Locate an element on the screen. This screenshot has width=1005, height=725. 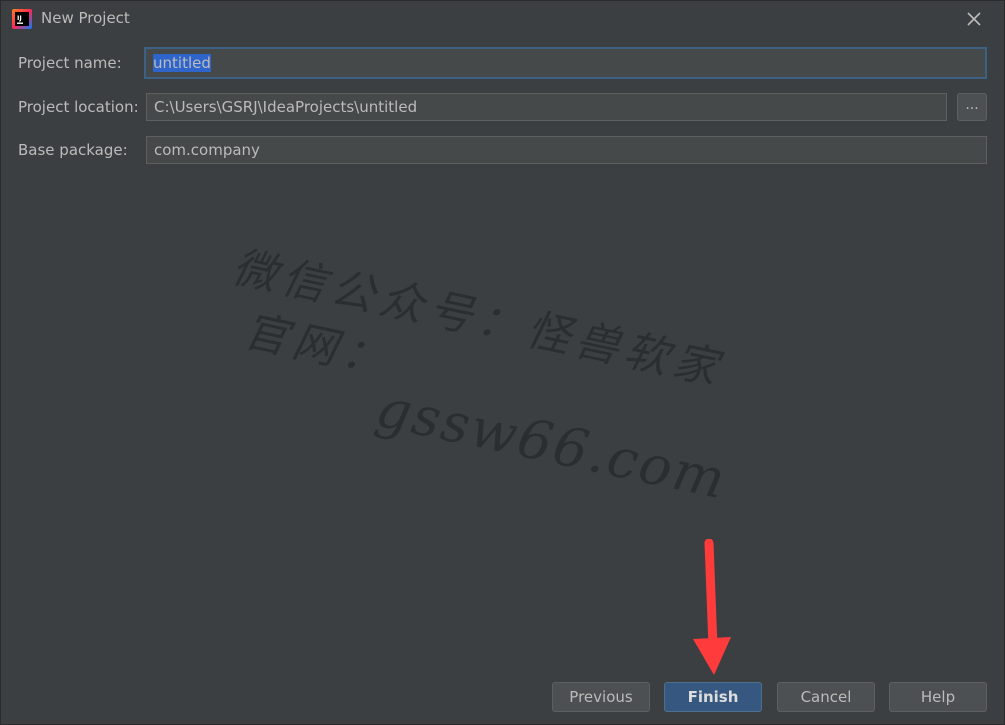
project-location-input: C:\Users\GSRJ\IdeaProjects\untitled is located at coordinates (546, 107).